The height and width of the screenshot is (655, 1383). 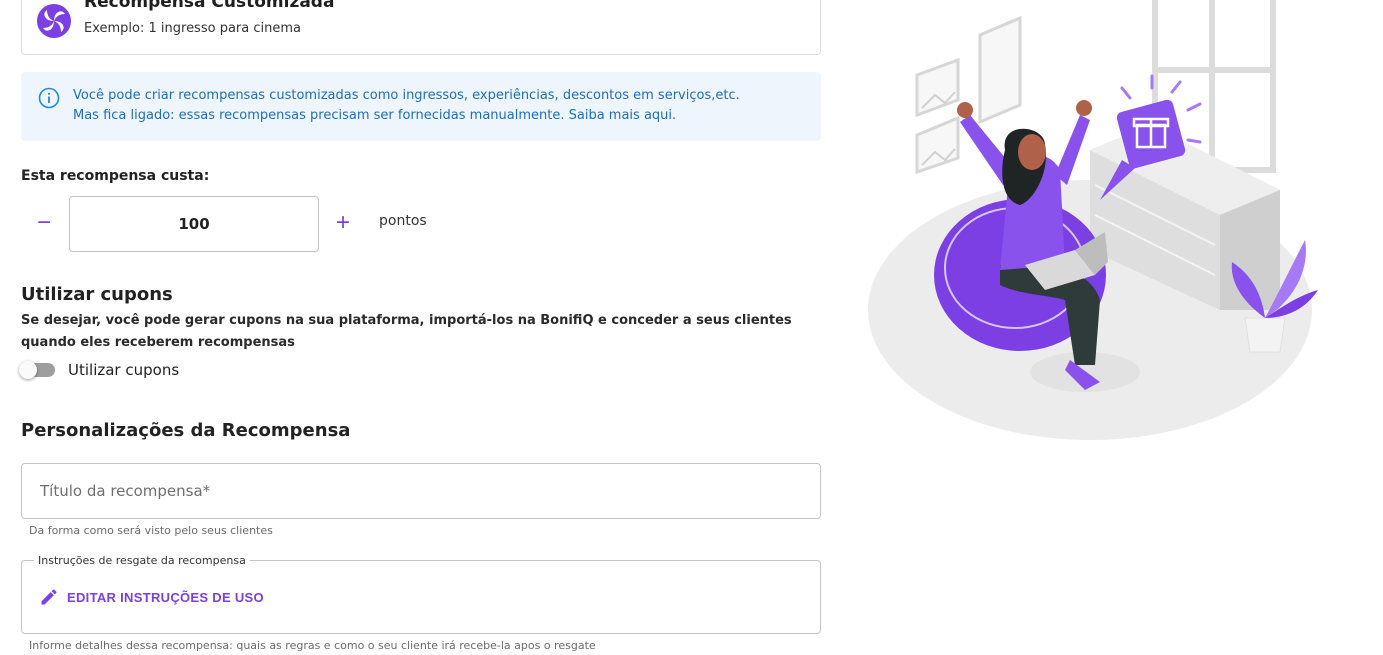 I want to click on points-unit-label: pontos, so click(x=403, y=221).